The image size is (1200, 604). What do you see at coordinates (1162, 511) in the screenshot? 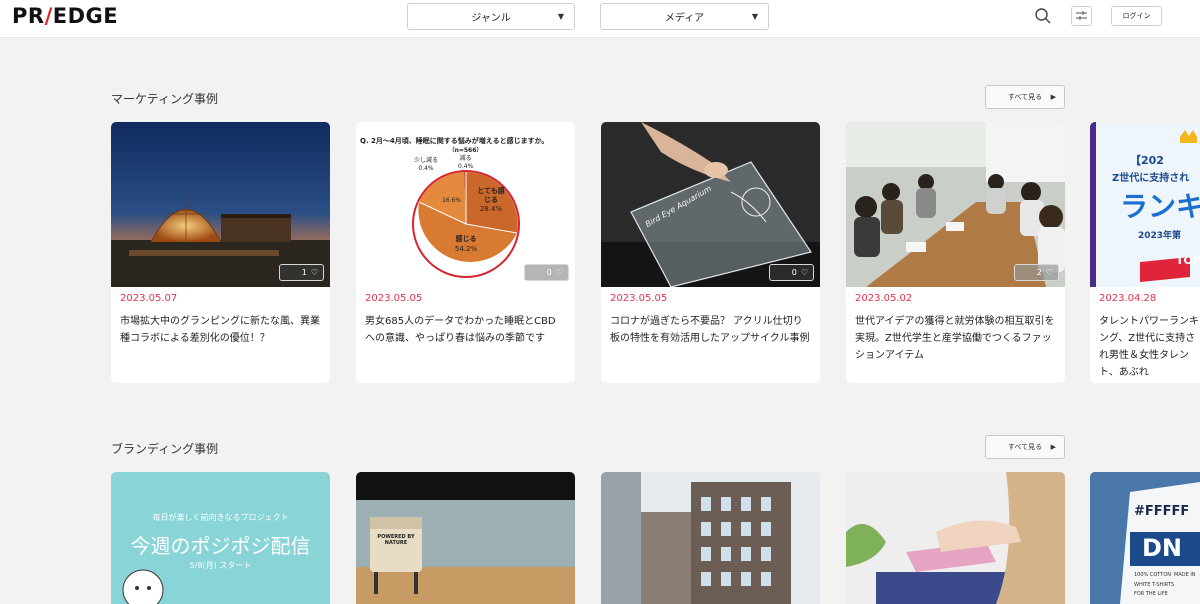
I see `shirt-text-top: #FFFFF` at bounding box center [1162, 511].